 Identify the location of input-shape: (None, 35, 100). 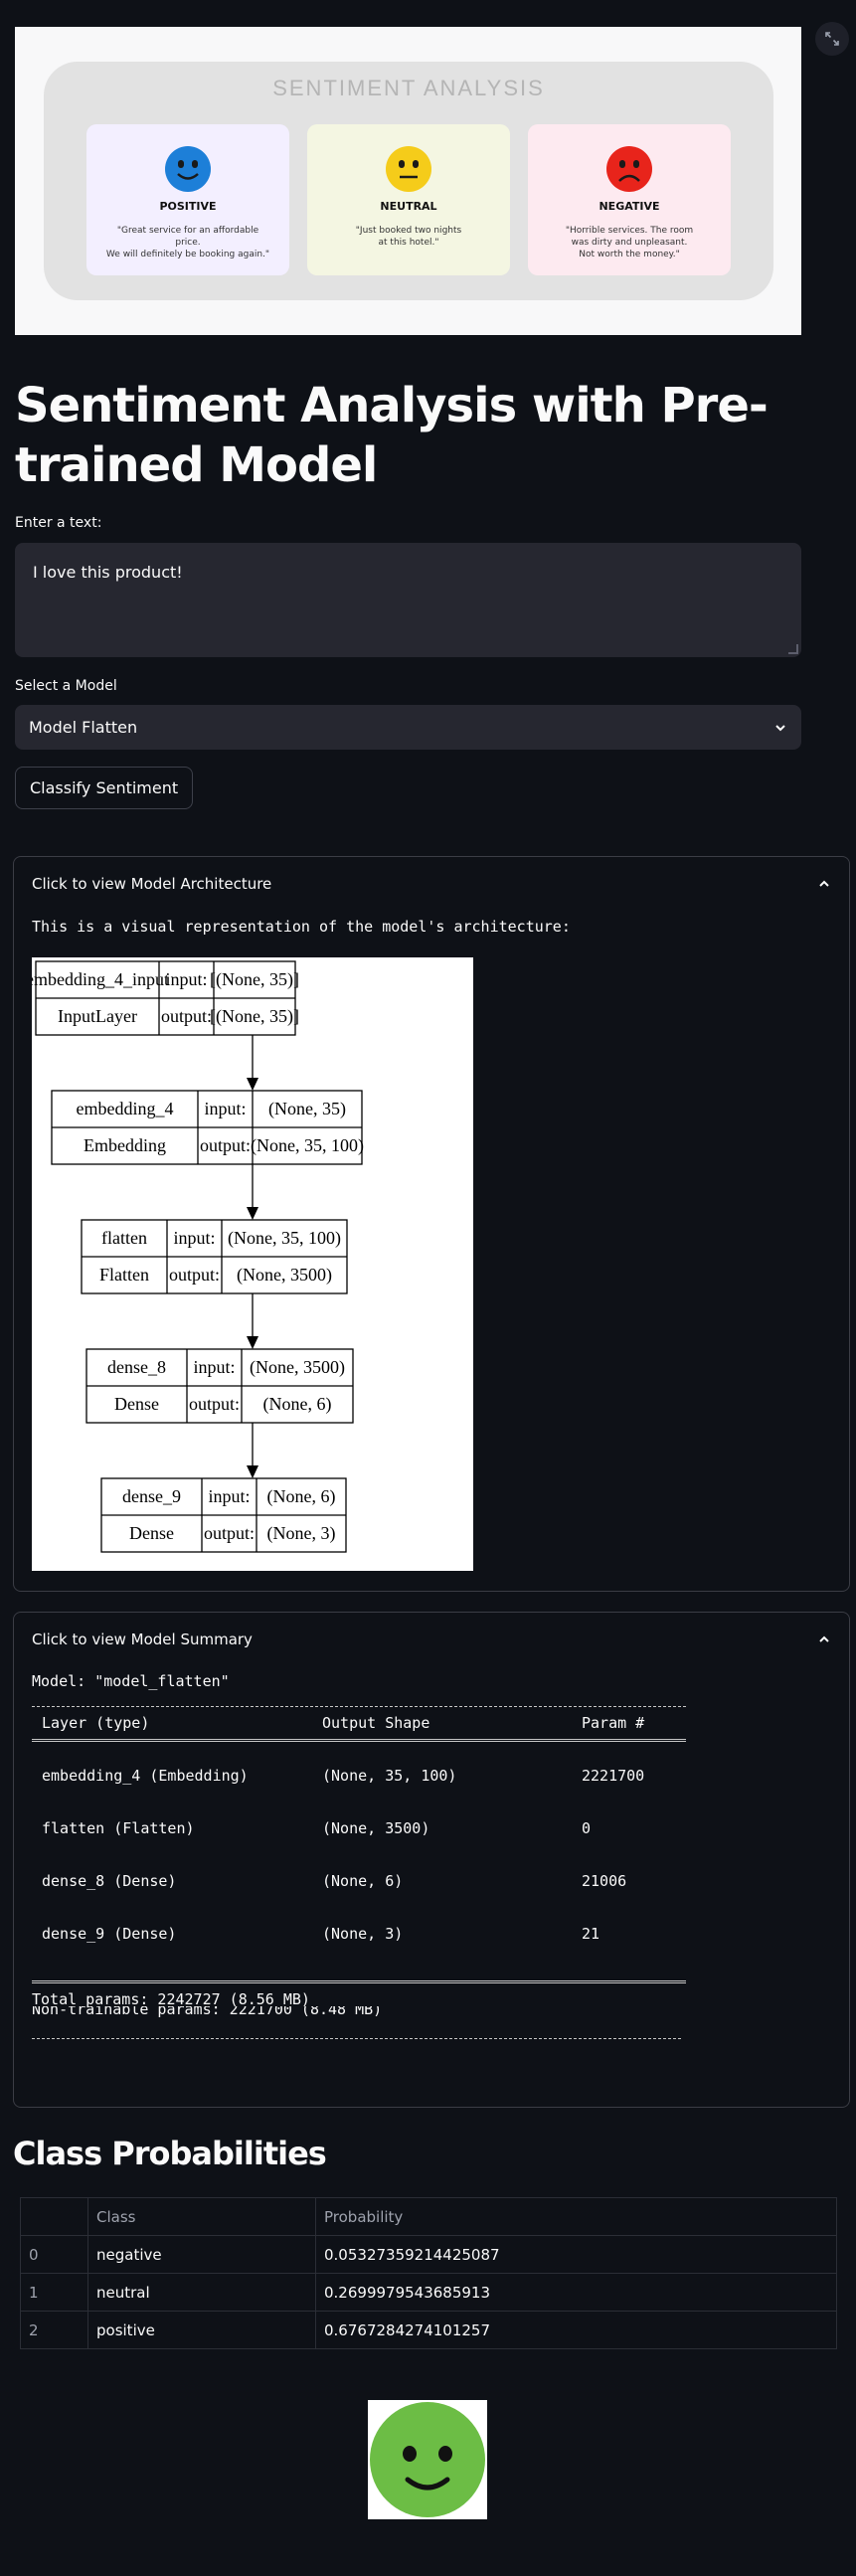
(284, 1238).